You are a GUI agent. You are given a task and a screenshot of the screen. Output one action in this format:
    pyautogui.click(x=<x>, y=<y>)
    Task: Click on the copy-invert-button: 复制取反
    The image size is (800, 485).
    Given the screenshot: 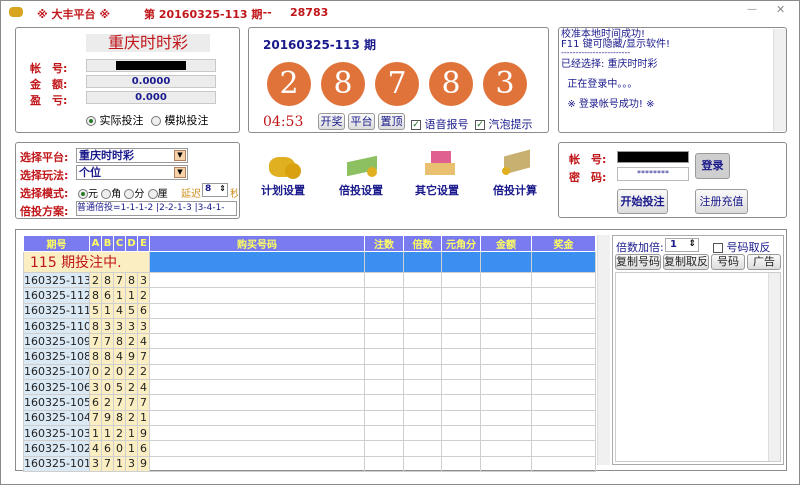 What is the action you would take?
    pyautogui.click(x=686, y=262)
    